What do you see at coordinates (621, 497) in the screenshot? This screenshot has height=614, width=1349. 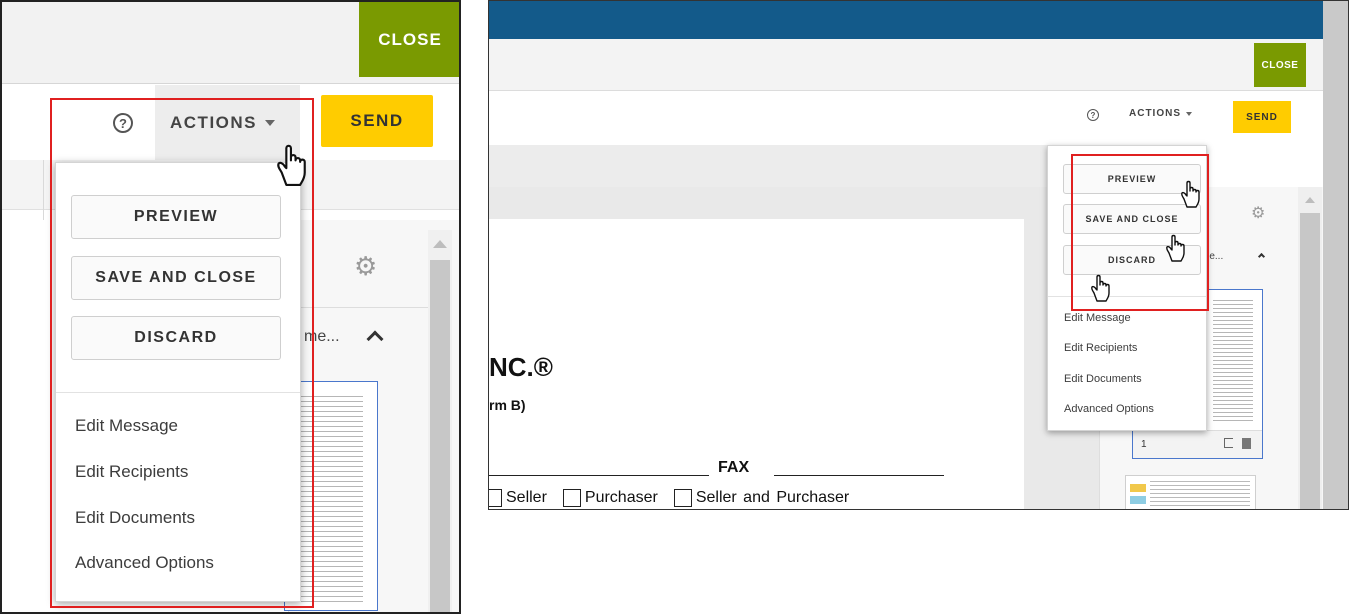 I see `checkbox-purchaser-label: Purchaser` at bounding box center [621, 497].